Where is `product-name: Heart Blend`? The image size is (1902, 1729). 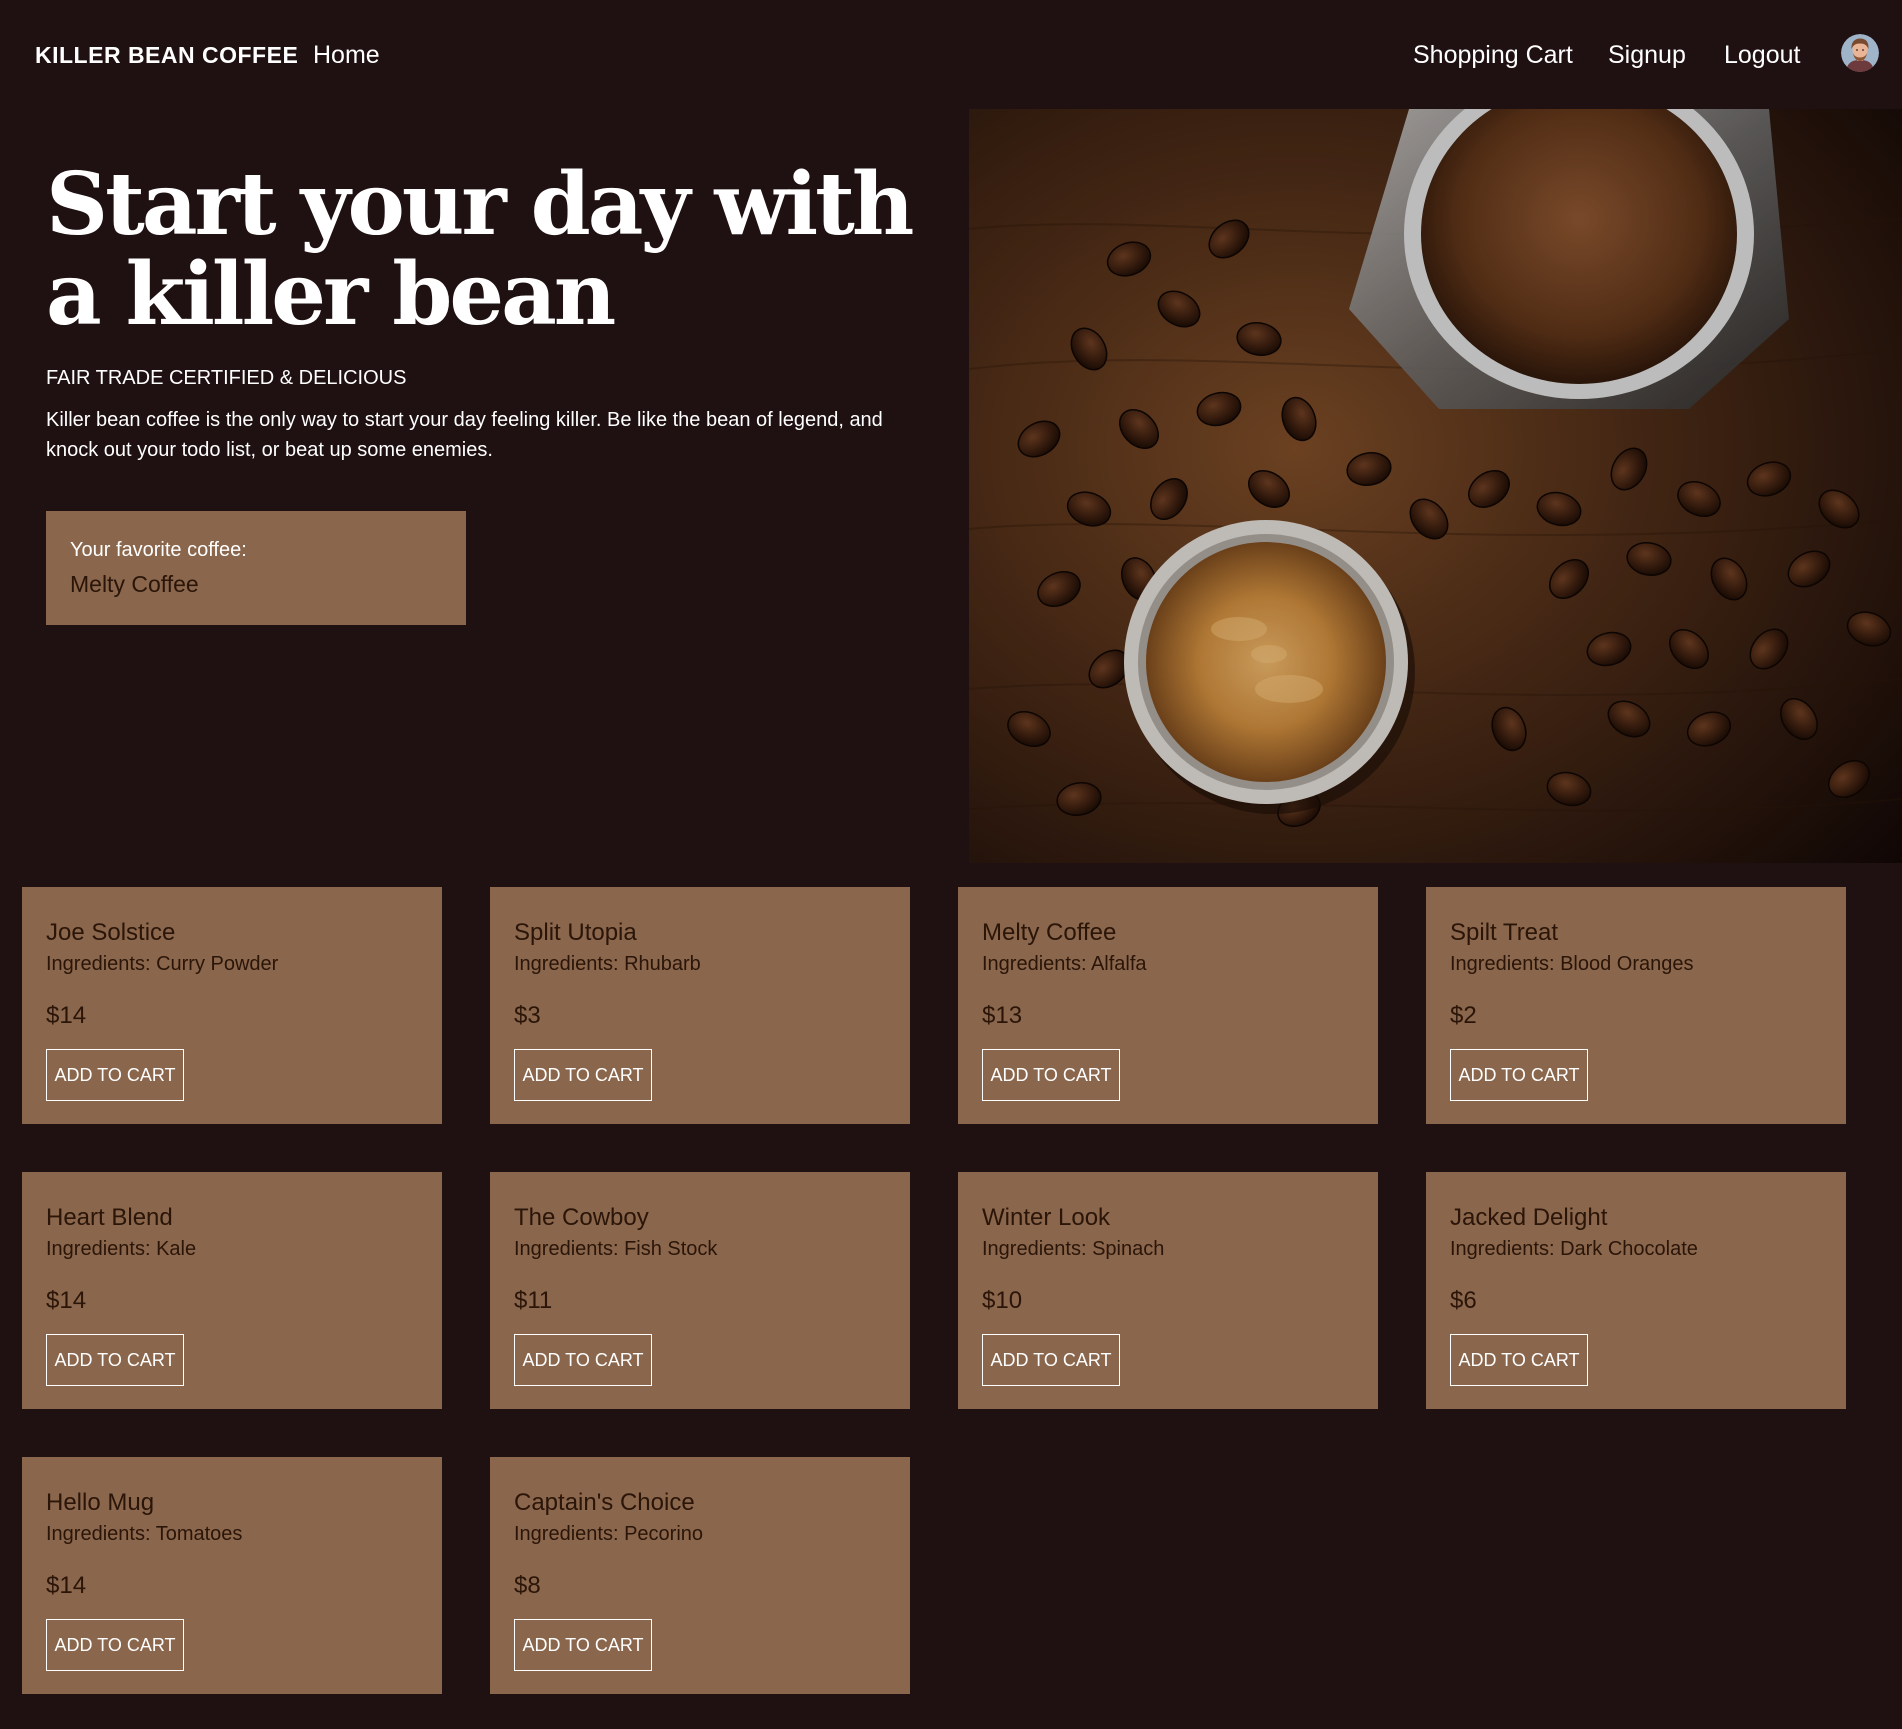 product-name: Heart Blend is located at coordinates (109, 1217).